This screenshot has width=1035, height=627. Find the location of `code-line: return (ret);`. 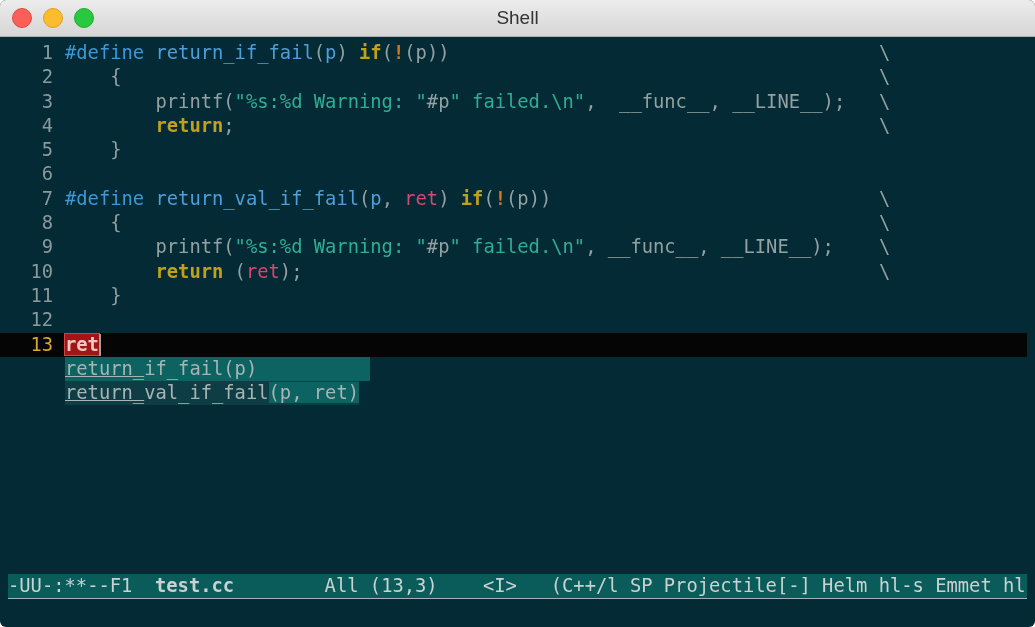

code-line: return (ret); is located at coordinates (228, 271).